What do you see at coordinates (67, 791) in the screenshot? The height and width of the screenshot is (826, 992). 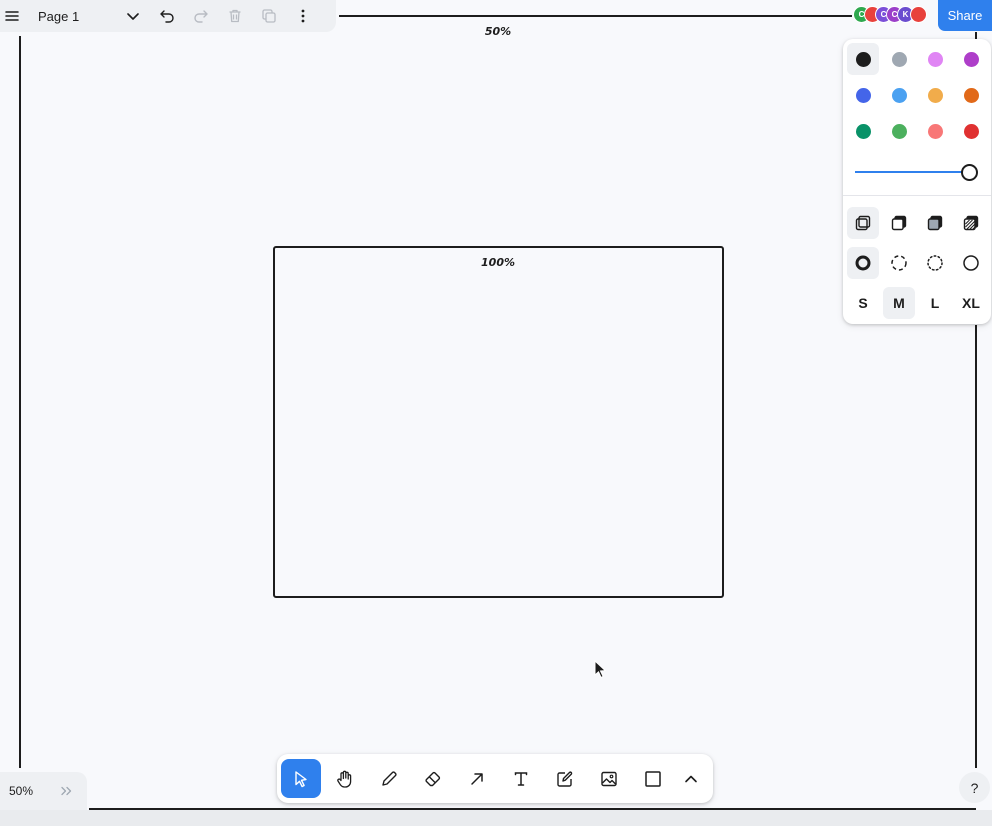 I see `expand-minimap-icon` at bounding box center [67, 791].